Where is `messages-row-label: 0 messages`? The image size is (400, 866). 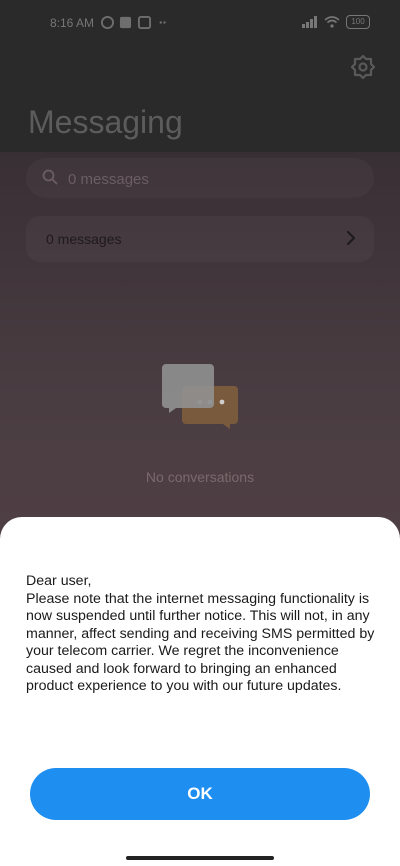 messages-row-label: 0 messages is located at coordinates (84, 239).